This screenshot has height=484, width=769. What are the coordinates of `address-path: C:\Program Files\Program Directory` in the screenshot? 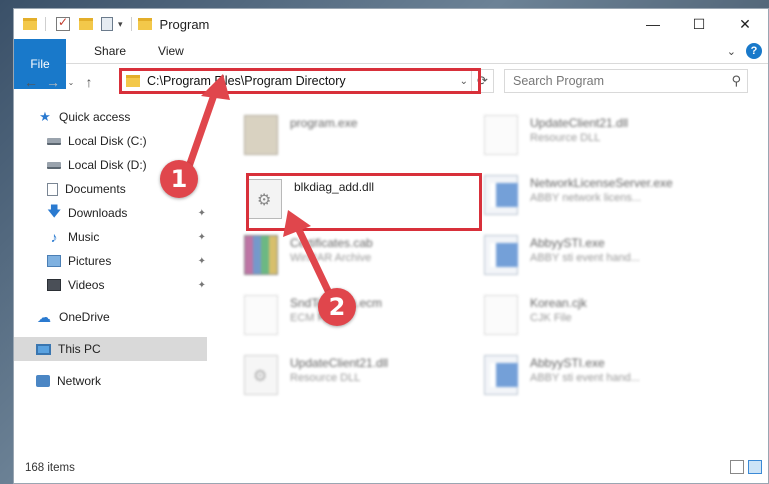 It's located at (246, 81).